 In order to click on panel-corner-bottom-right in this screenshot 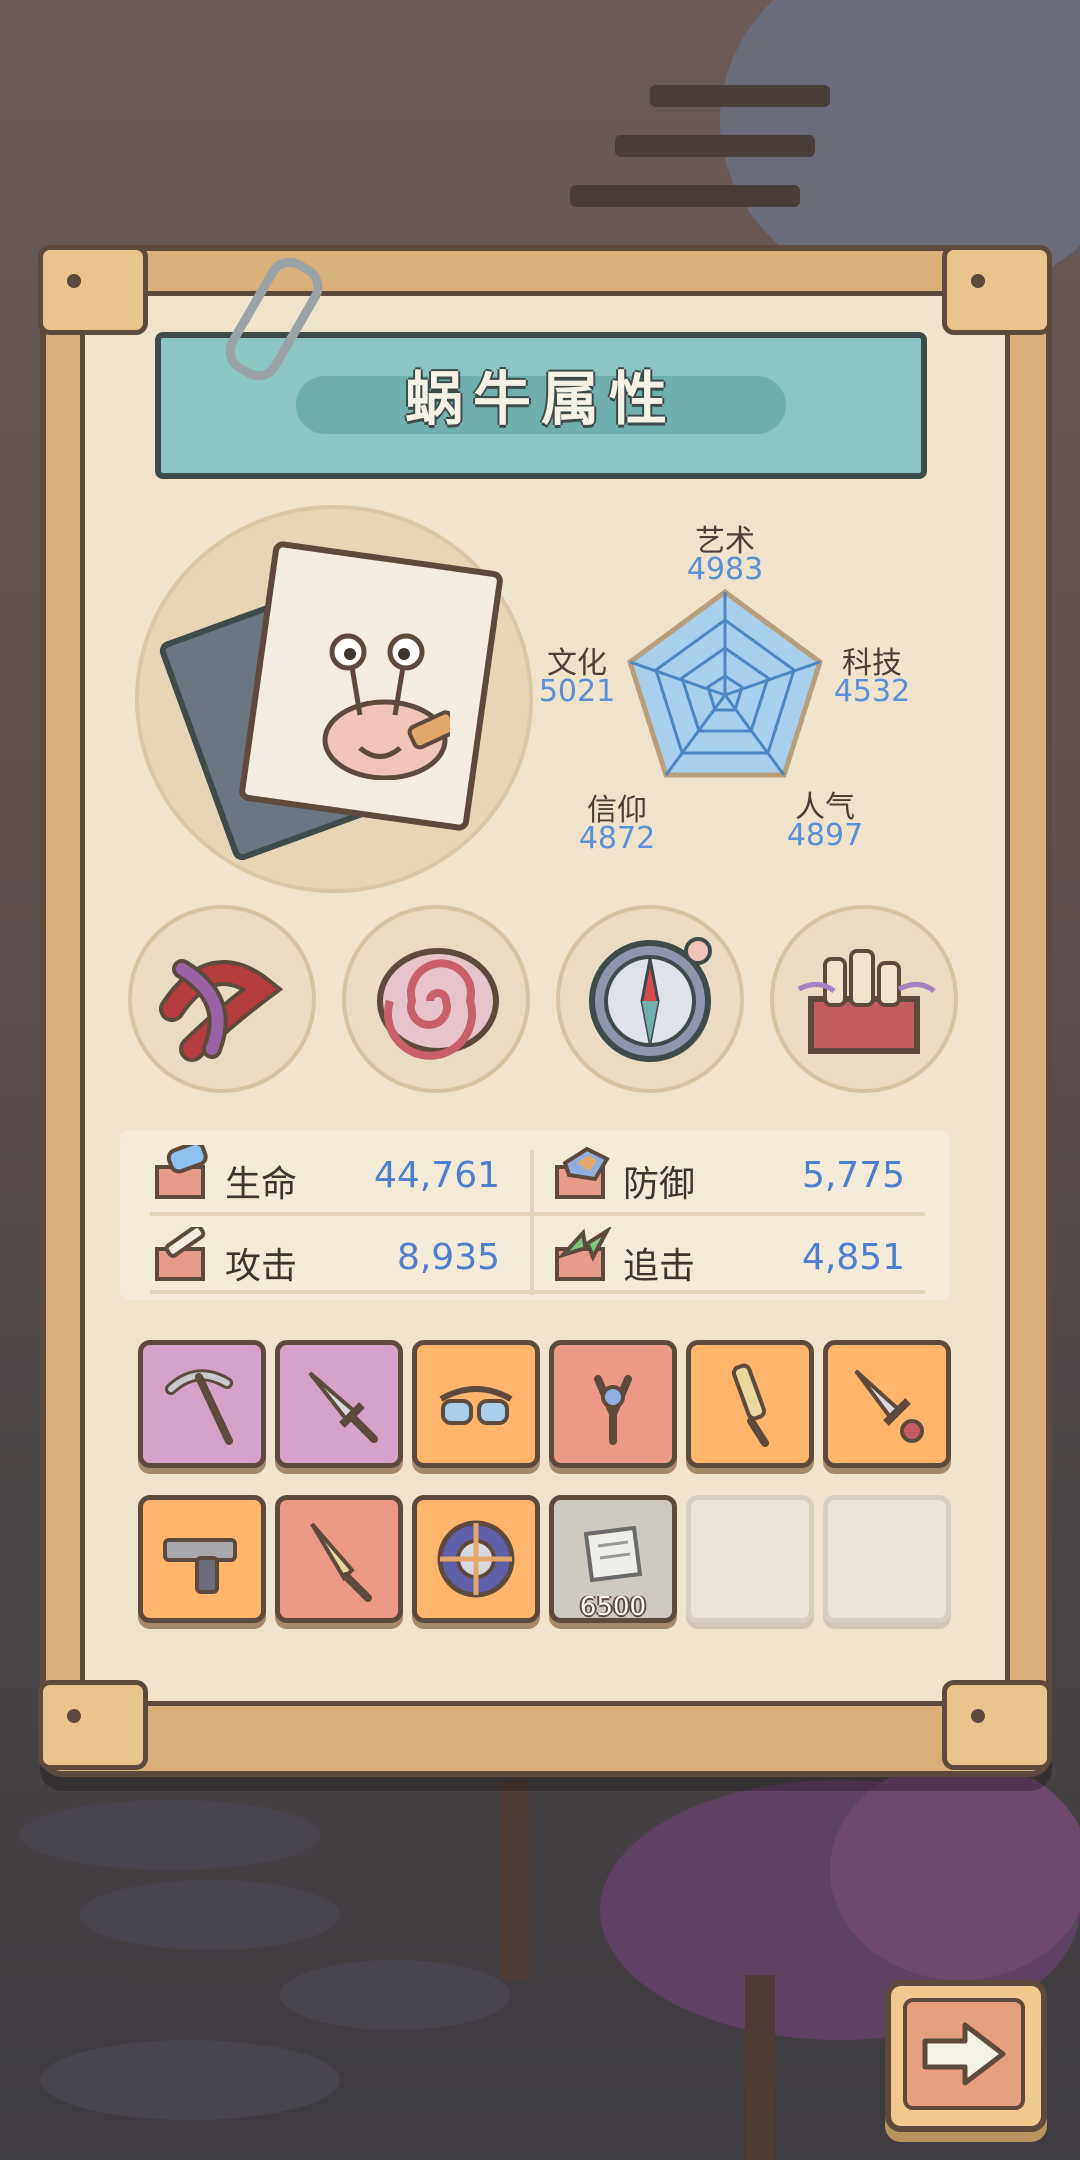, I will do `click(997, 1725)`.